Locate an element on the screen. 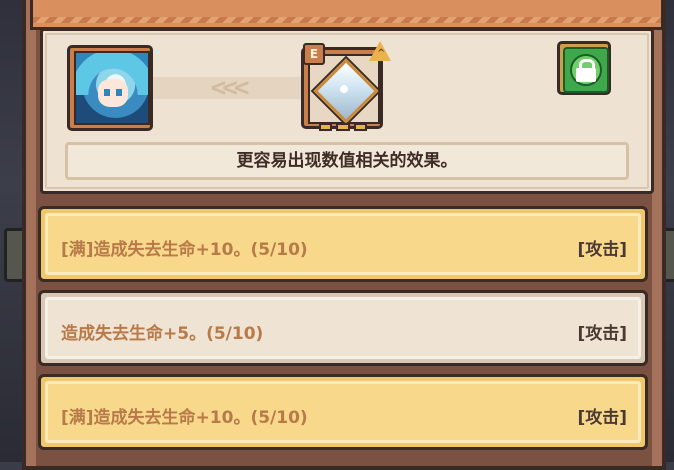  stone-description: 更容易出现数值相关的效果。 is located at coordinates (347, 161).